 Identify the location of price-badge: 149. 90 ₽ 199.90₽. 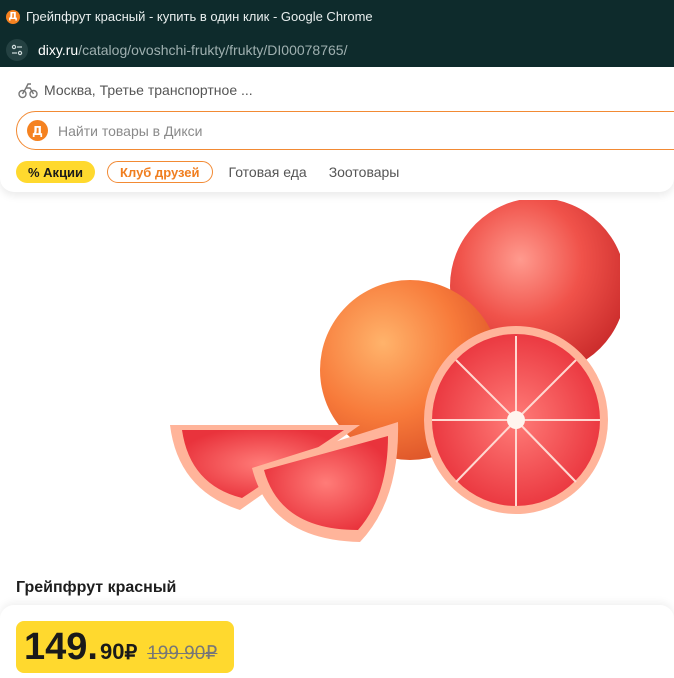
(125, 647).